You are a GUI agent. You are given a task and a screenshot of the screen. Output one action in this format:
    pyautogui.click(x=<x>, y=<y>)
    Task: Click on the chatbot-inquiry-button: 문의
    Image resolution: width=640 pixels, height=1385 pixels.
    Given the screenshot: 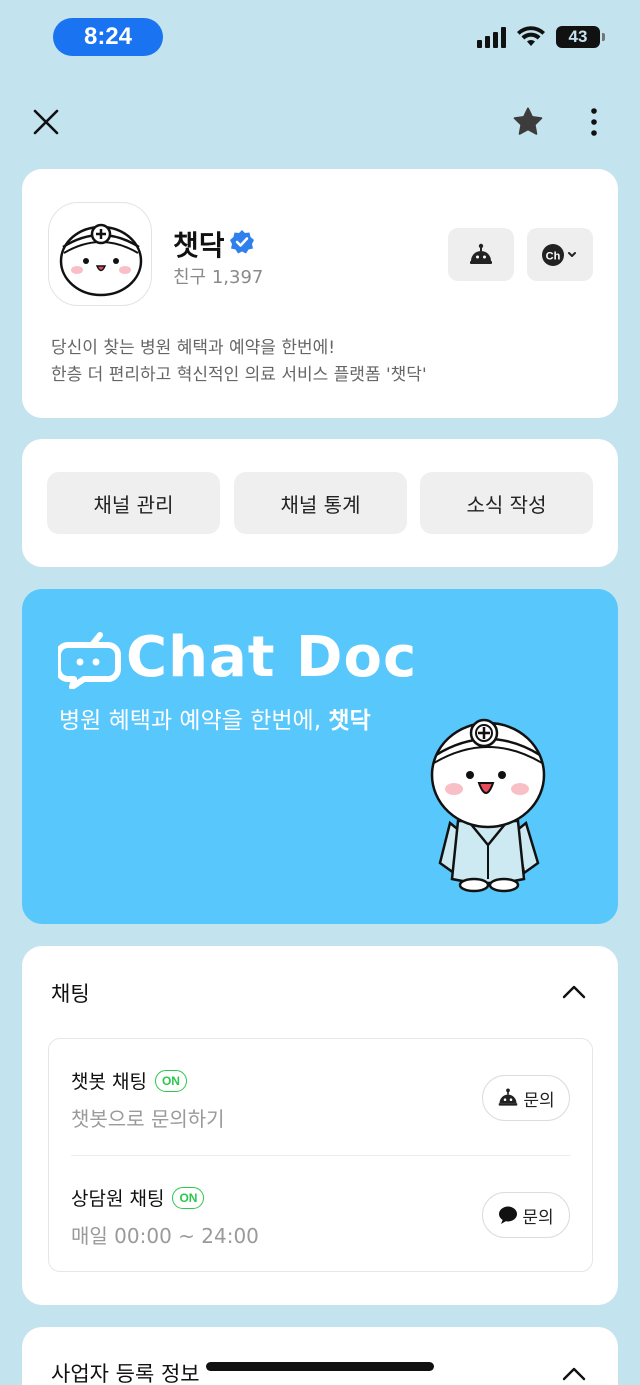 What is the action you would take?
    pyautogui.click(x=526, y=1098)
    